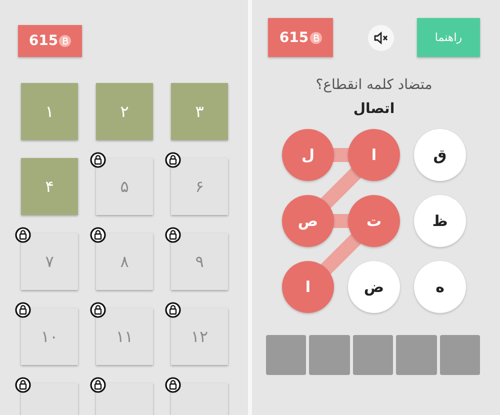  Describe the element at coordinates (124, 186) in the screenshot. I see `level-tile: ۵` at that location.